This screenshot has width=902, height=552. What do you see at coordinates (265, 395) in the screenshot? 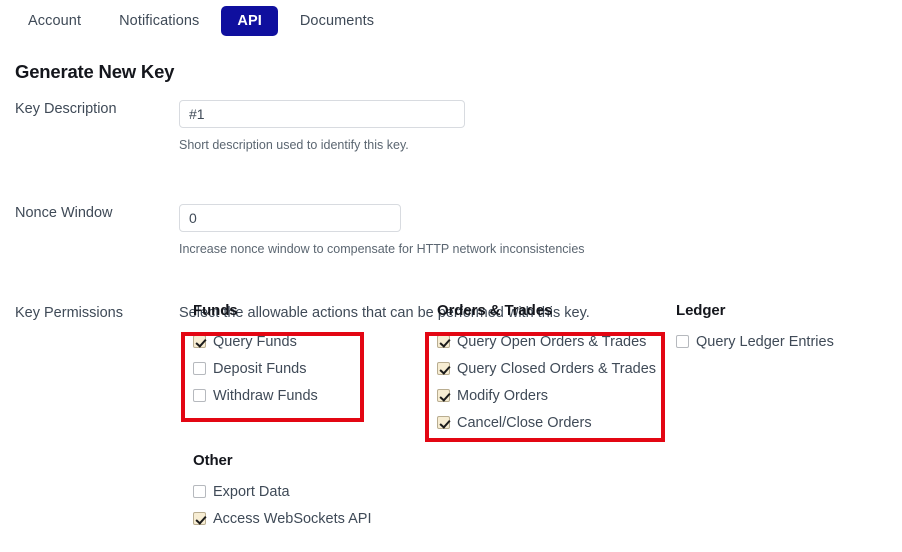
I see `checkbox-label-withdraw-funds: Withdraw Funds` at bounding box center [265, 395].